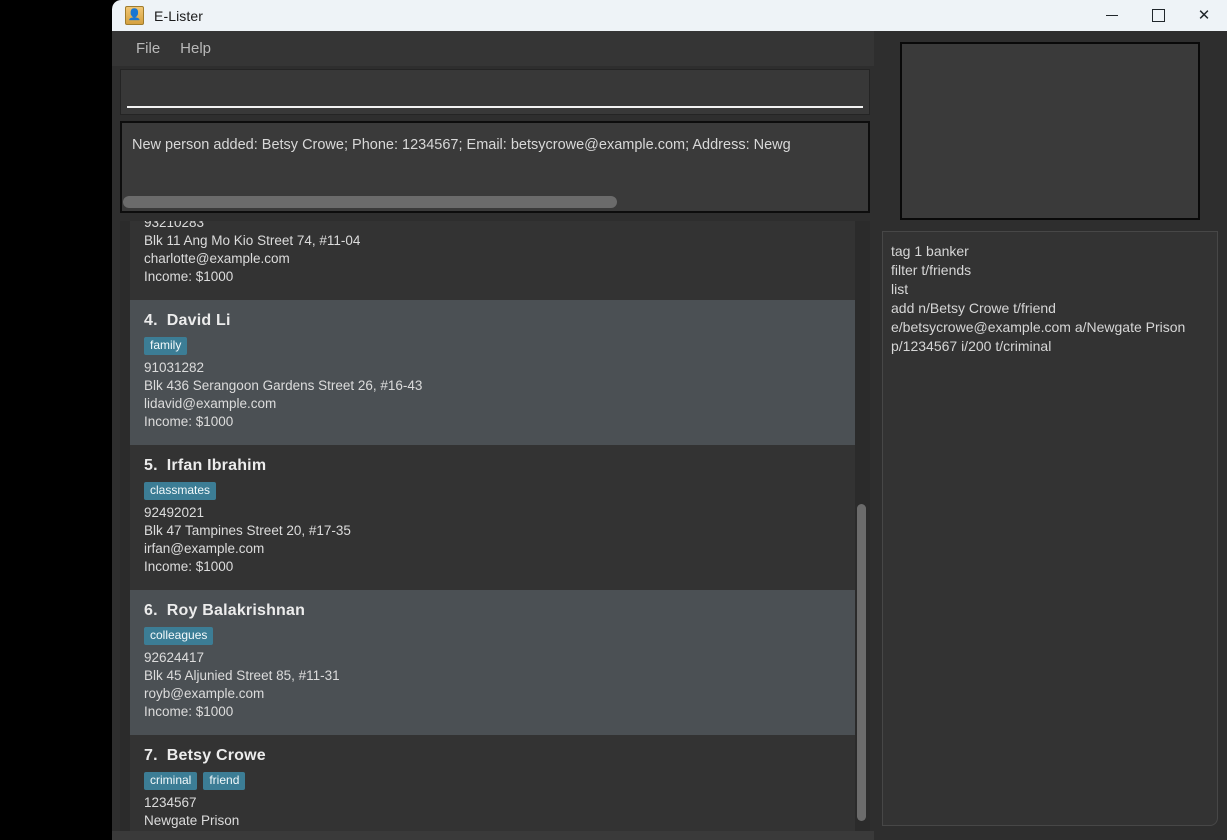 The width and height of the screenshot is (1227, 840). Describe the element at coordinates (205, 755) in the screenshot. I see `person-name: 7. Betsy Crowe` at that location.